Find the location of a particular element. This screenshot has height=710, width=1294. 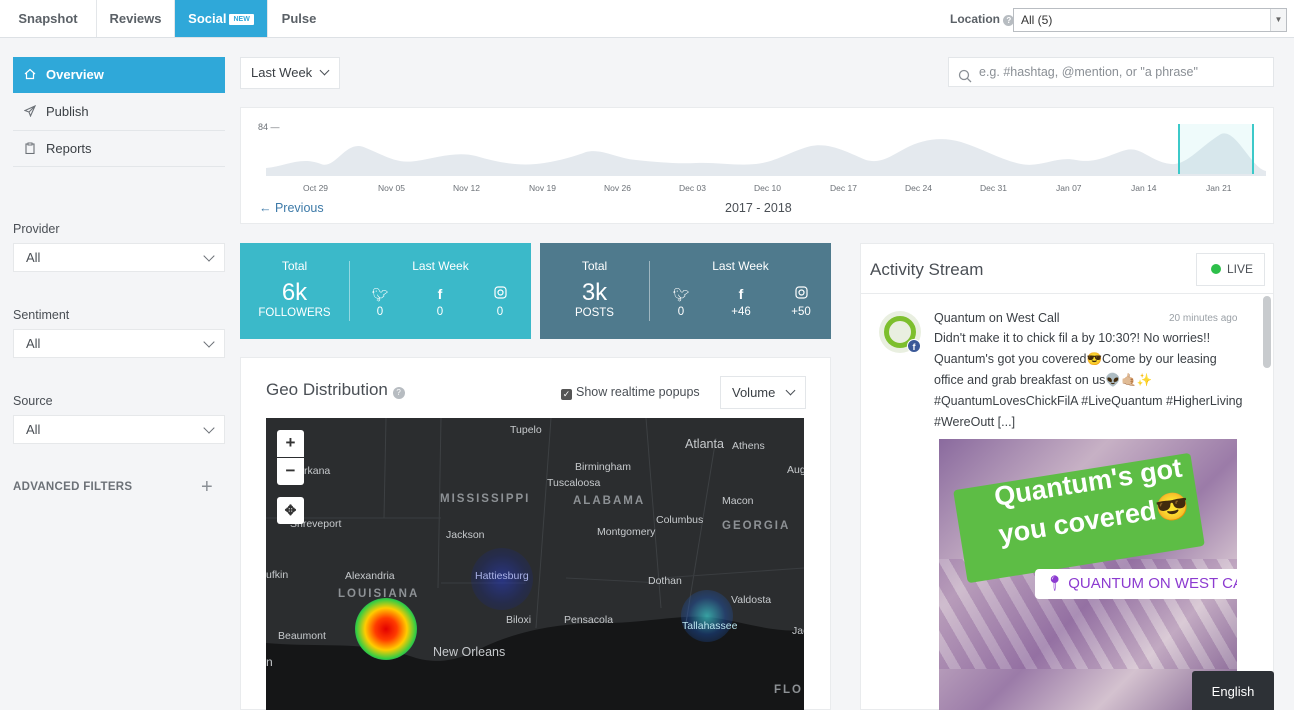

live-button: LIVE is located at coordinates (1230, 269).